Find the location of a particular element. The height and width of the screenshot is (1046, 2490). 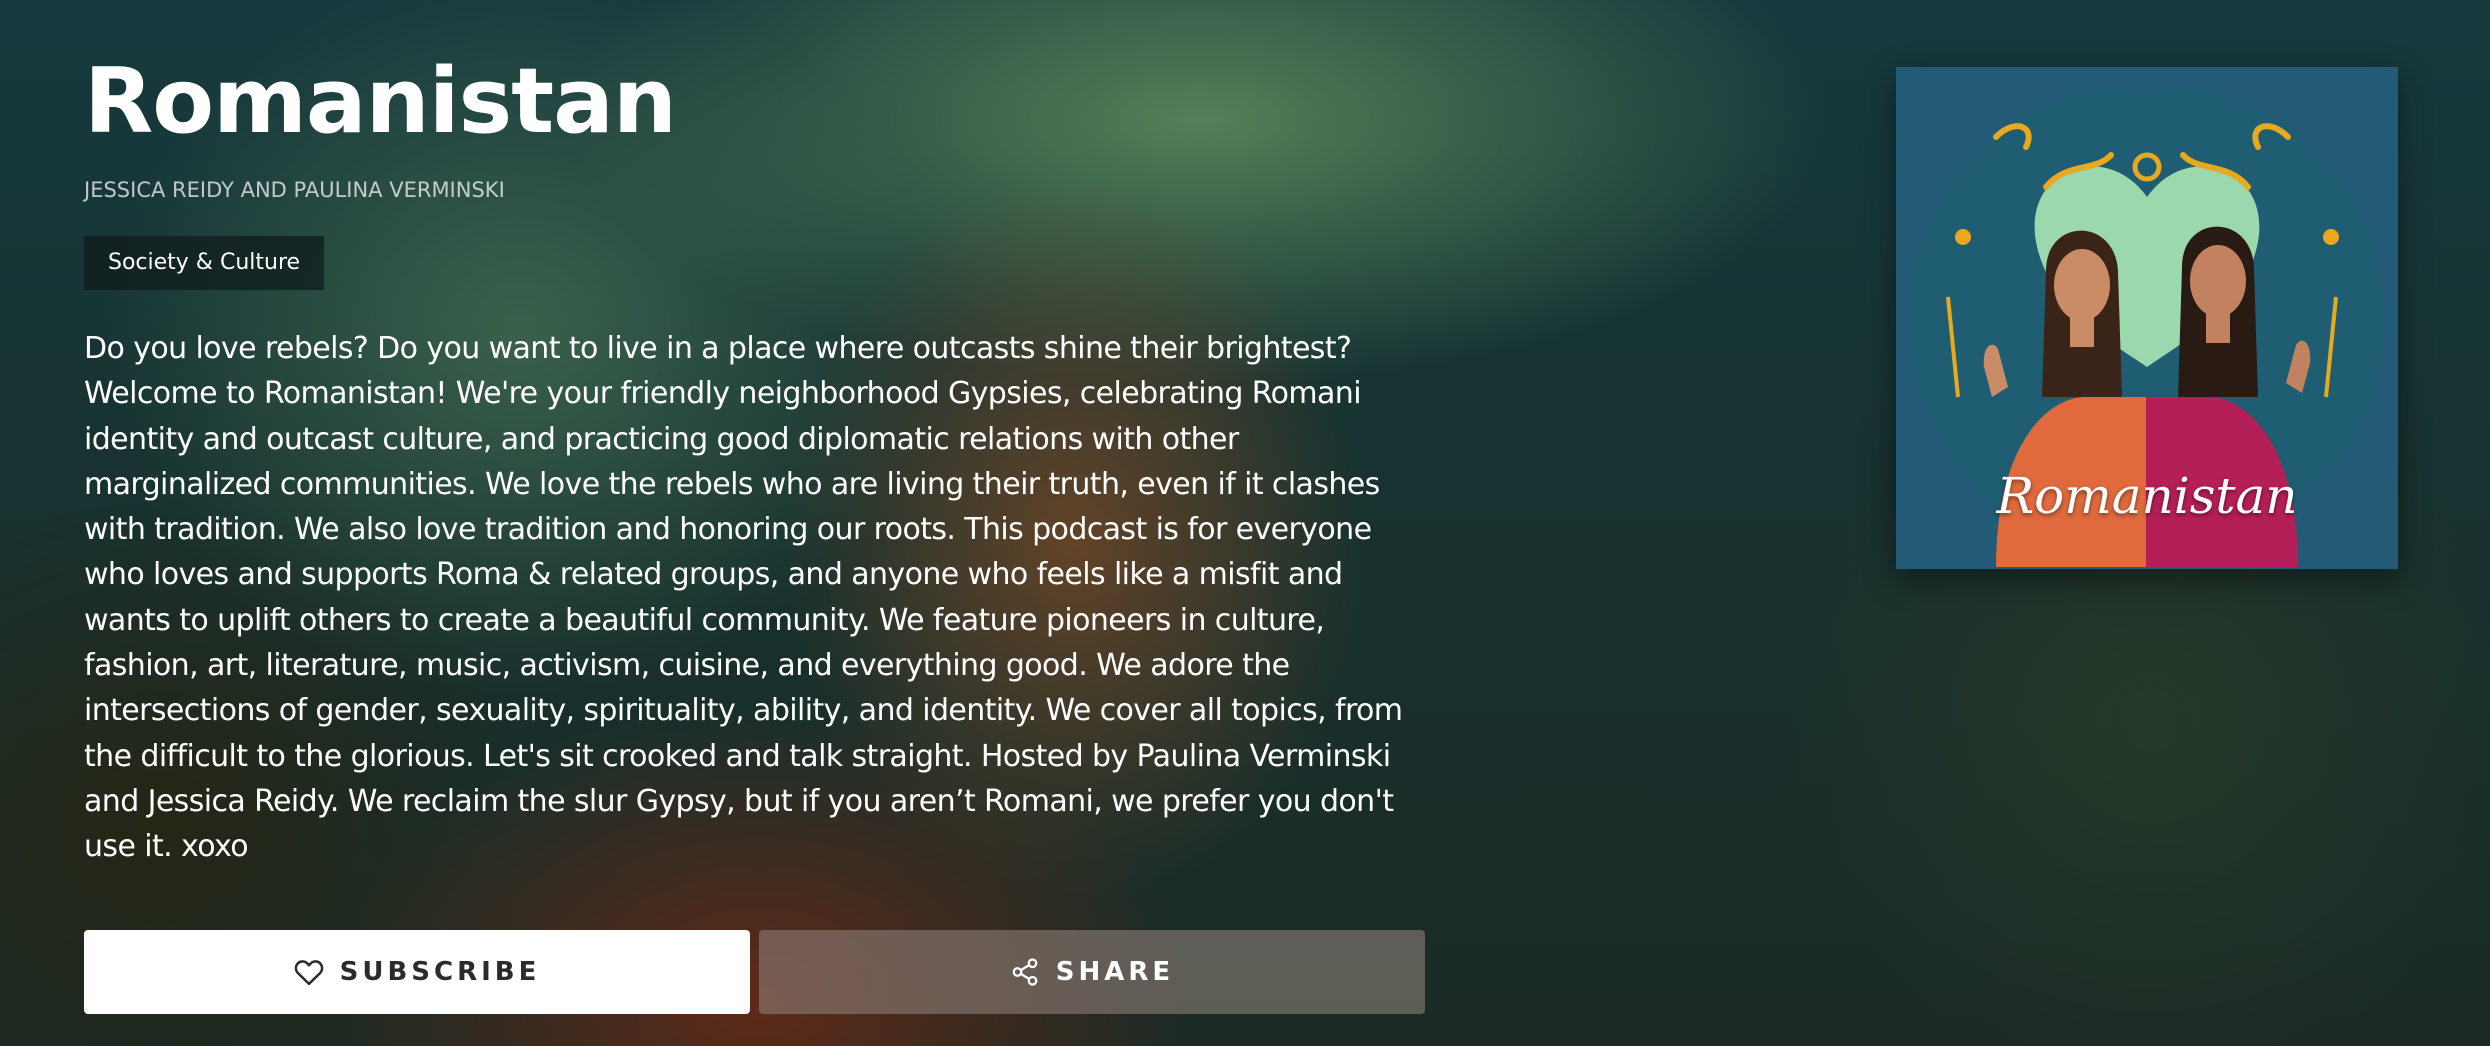

share-nodes-icon is located at coordinates (1025, 972).